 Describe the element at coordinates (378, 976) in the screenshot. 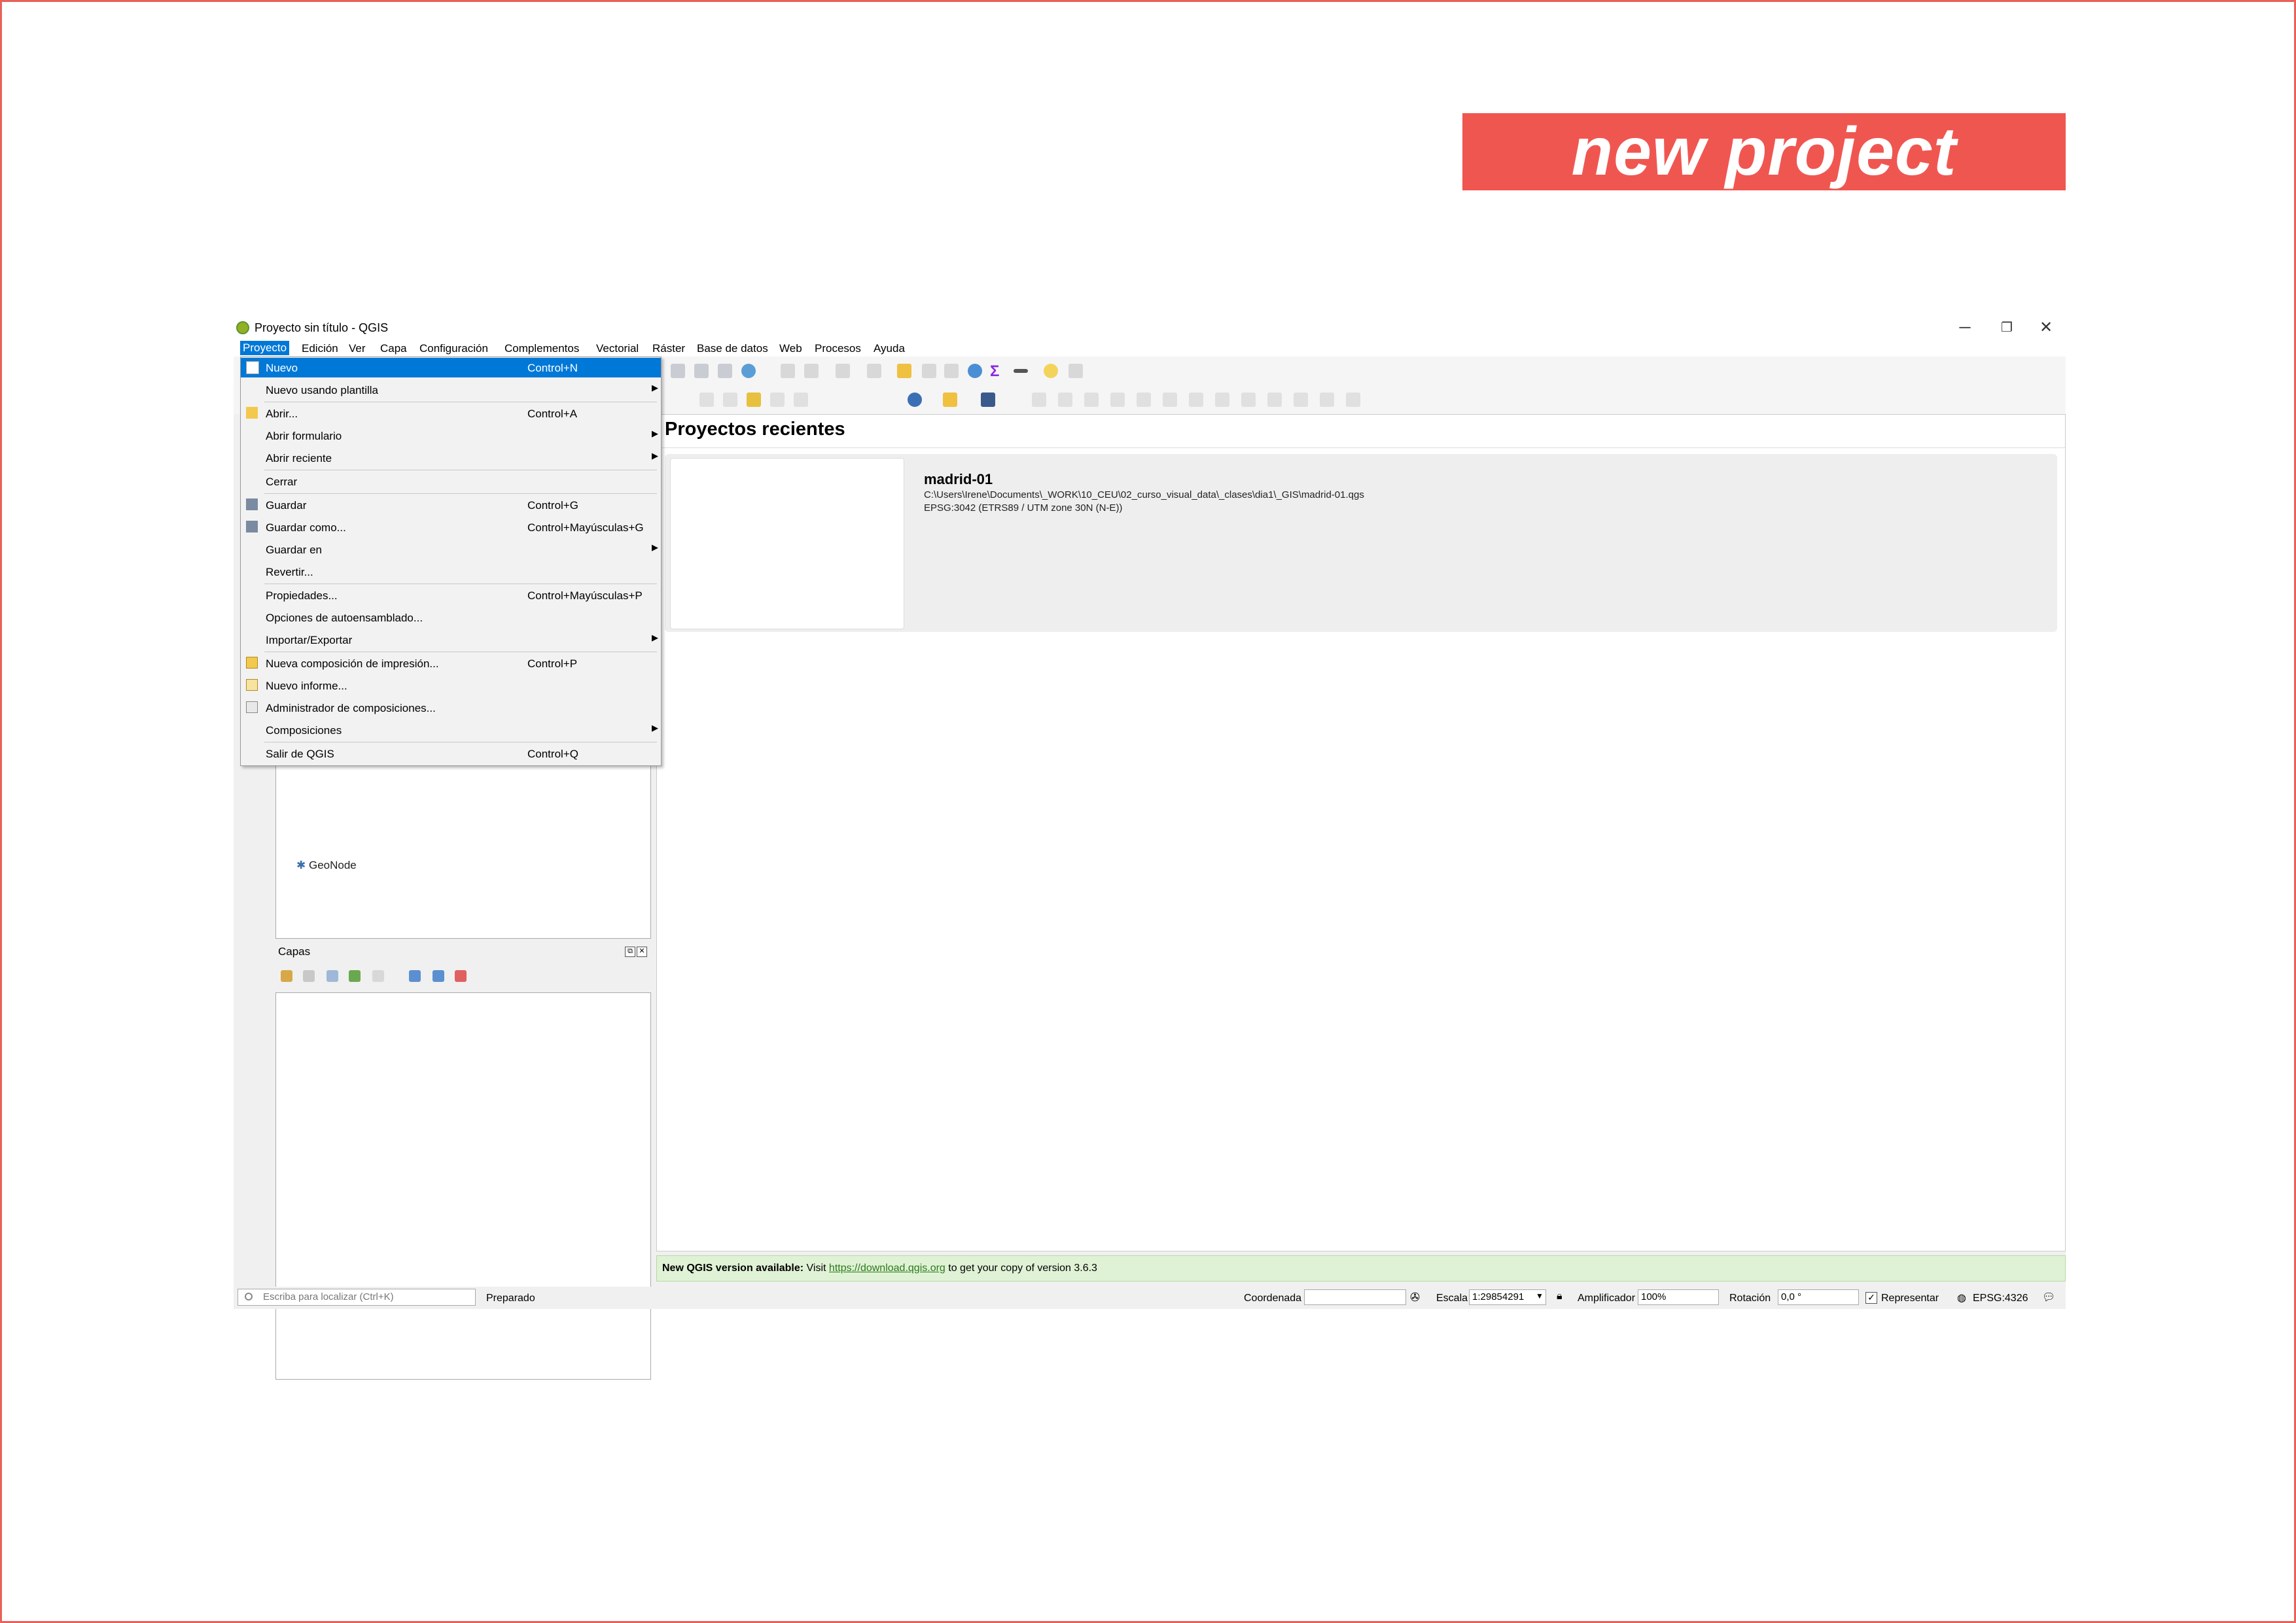

I see `filter-legend-icon` at that location.